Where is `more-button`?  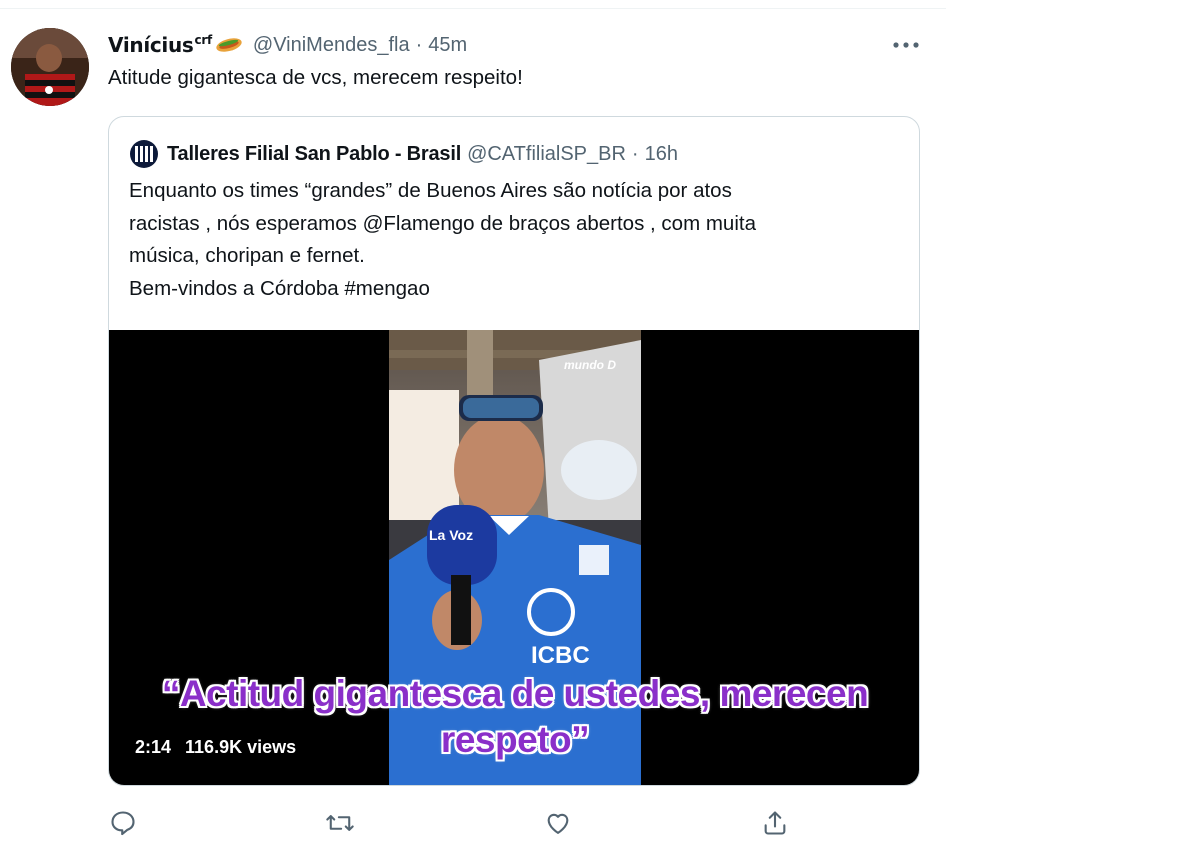
more-button is located at coordinates (906, 45).